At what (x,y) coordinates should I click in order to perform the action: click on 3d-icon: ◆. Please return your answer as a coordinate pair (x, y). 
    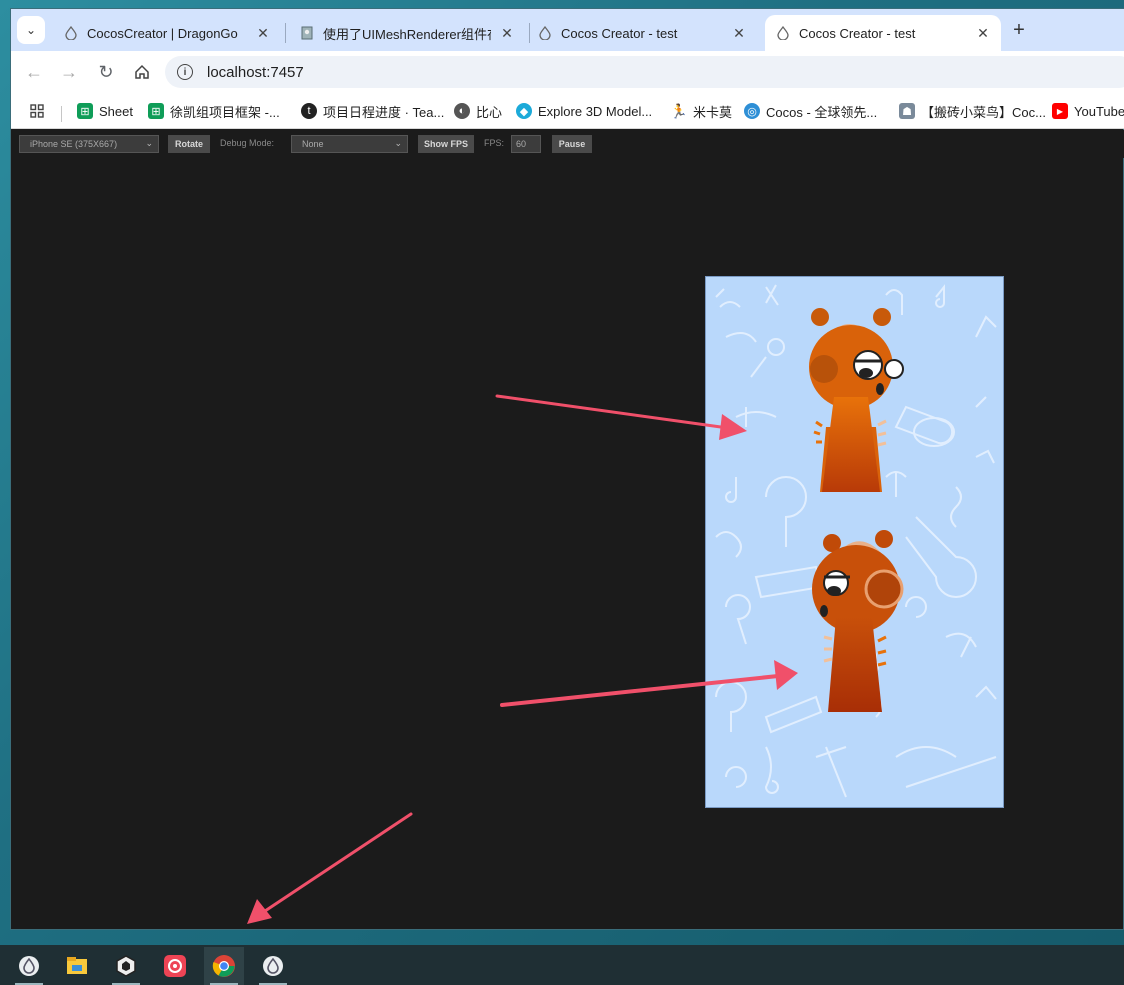
    Looking at the image, I should click on (524, 111).